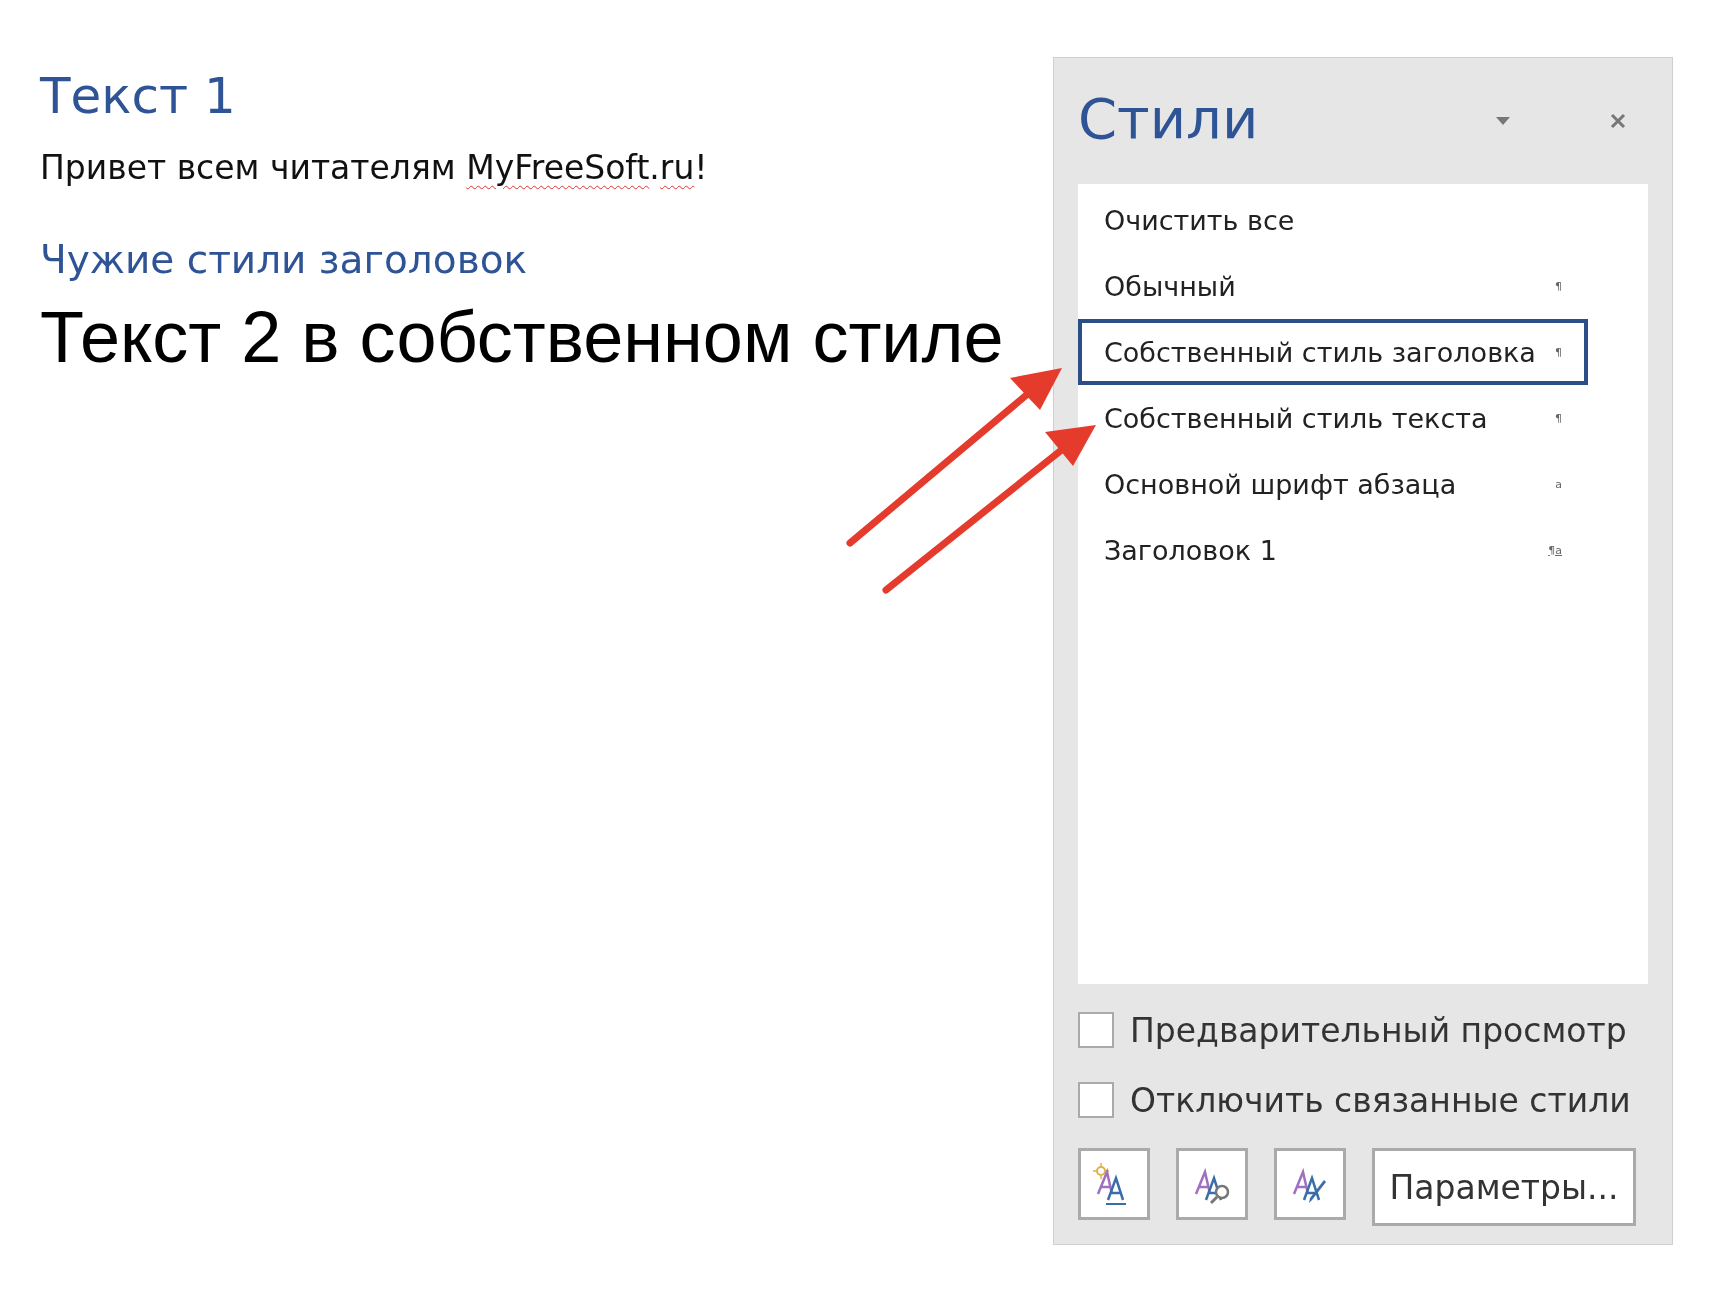 This screenshot has height=1290, width=1719. What do you see at coordinates (1212, 1184) in the screenshot?
I see `style-inspector-button` at bounding box center [1212, 1184].